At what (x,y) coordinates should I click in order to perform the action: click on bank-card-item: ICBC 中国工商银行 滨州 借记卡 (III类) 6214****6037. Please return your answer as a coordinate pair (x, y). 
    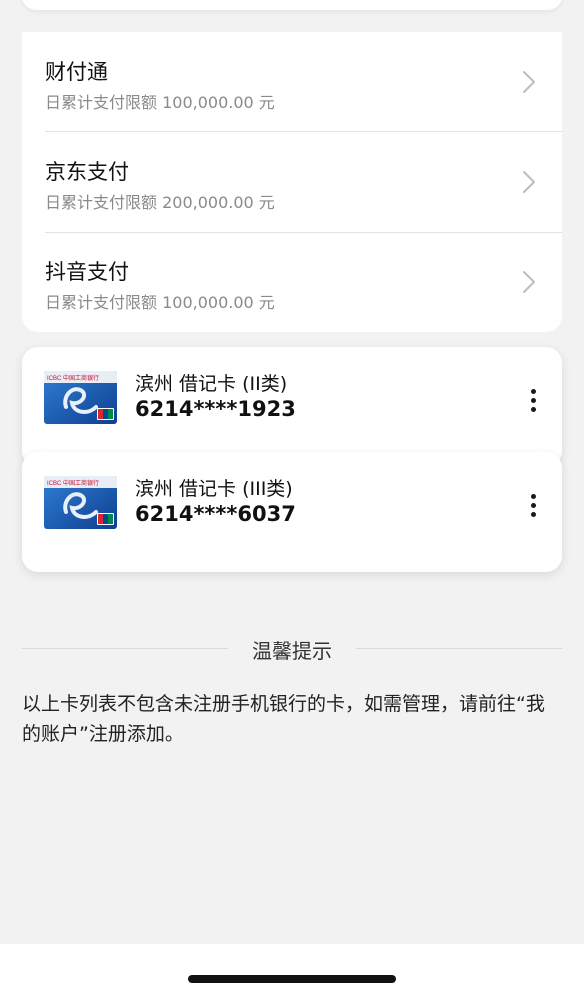
    Looking at the image, I should click on (292, 512).